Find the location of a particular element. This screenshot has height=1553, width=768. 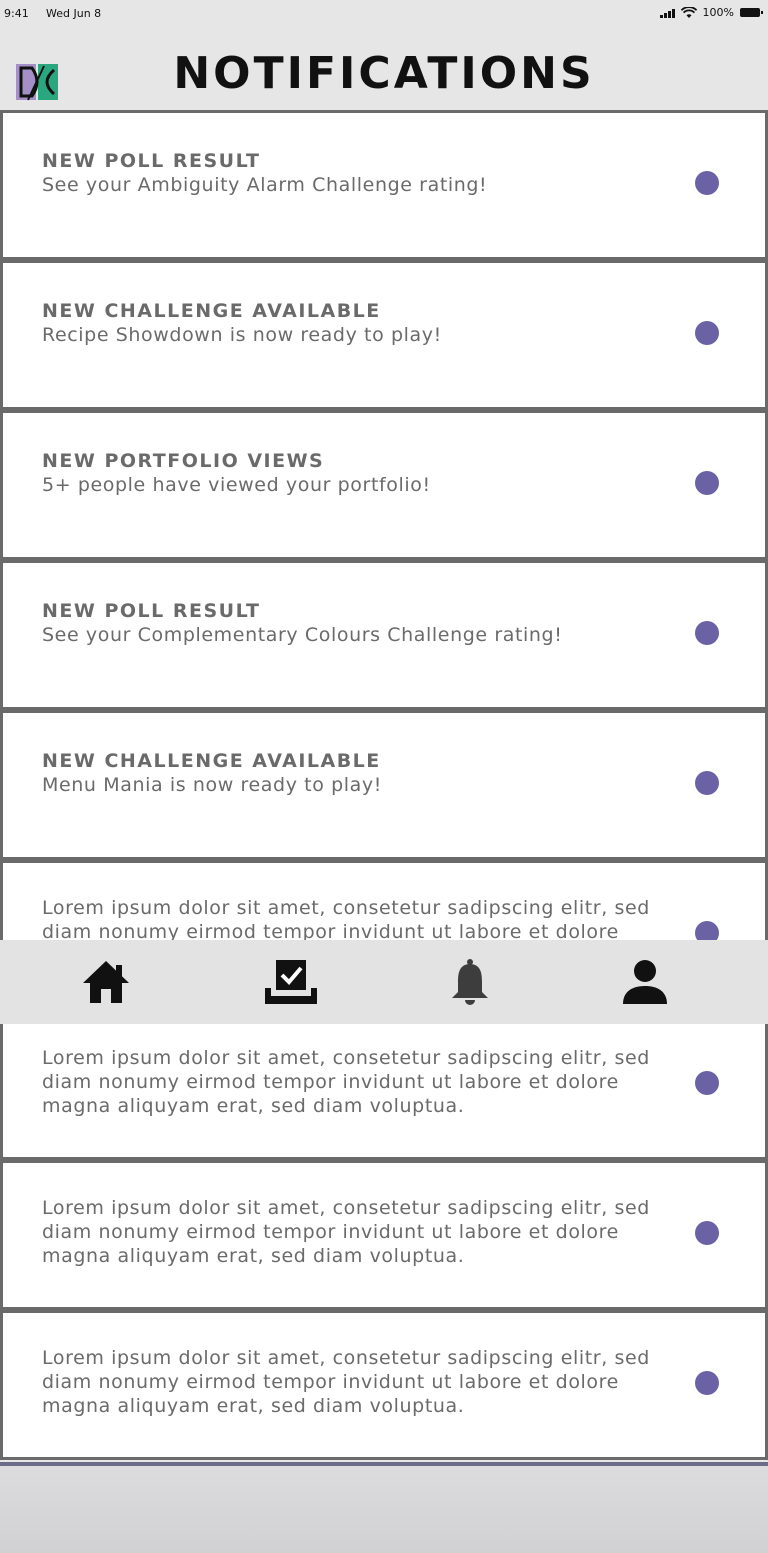

bottom-tab-bar is located at coordinates (384, 982).